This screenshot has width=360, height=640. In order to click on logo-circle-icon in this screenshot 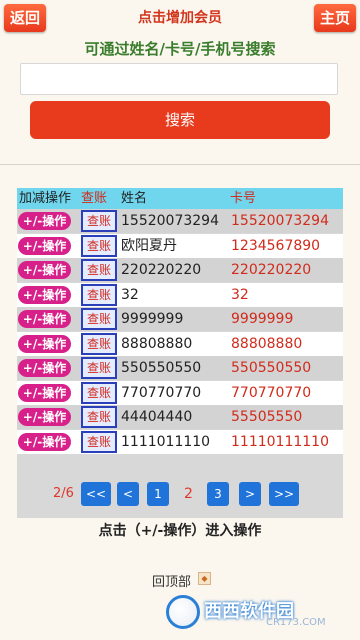, I will do `click(183, 612)`.